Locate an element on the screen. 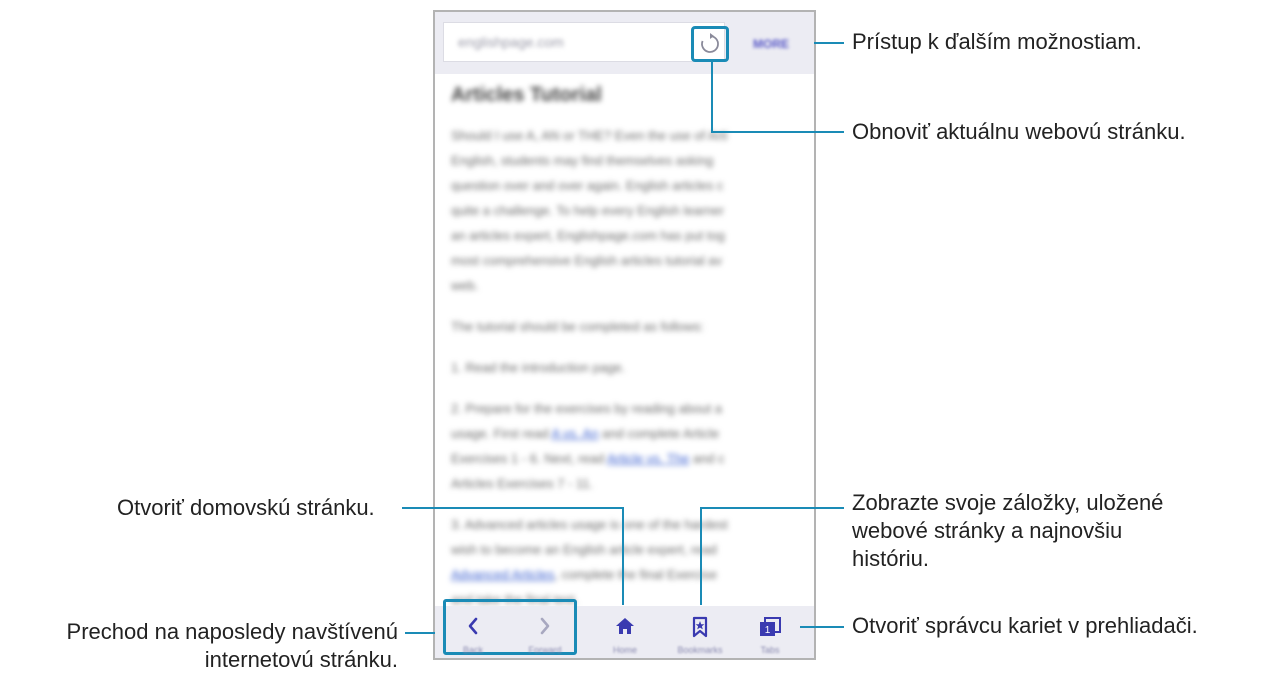 The width and height of the screenshot is (1265, 674). forward-button: Forward is located at coordinates (545, 632).